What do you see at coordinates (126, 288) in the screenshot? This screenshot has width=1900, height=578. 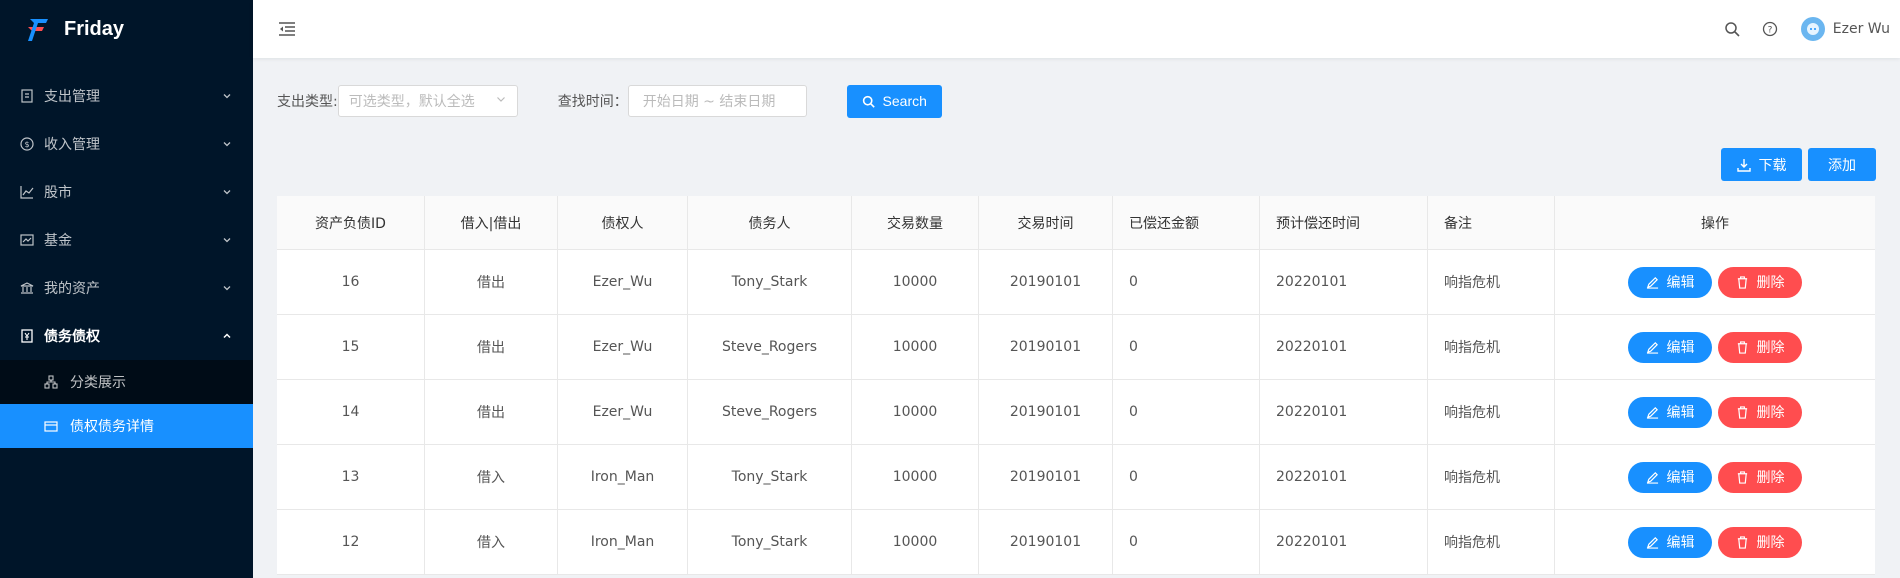 I see `sidebar-item-assets: 我的资产` at bounding box center [126, 288].